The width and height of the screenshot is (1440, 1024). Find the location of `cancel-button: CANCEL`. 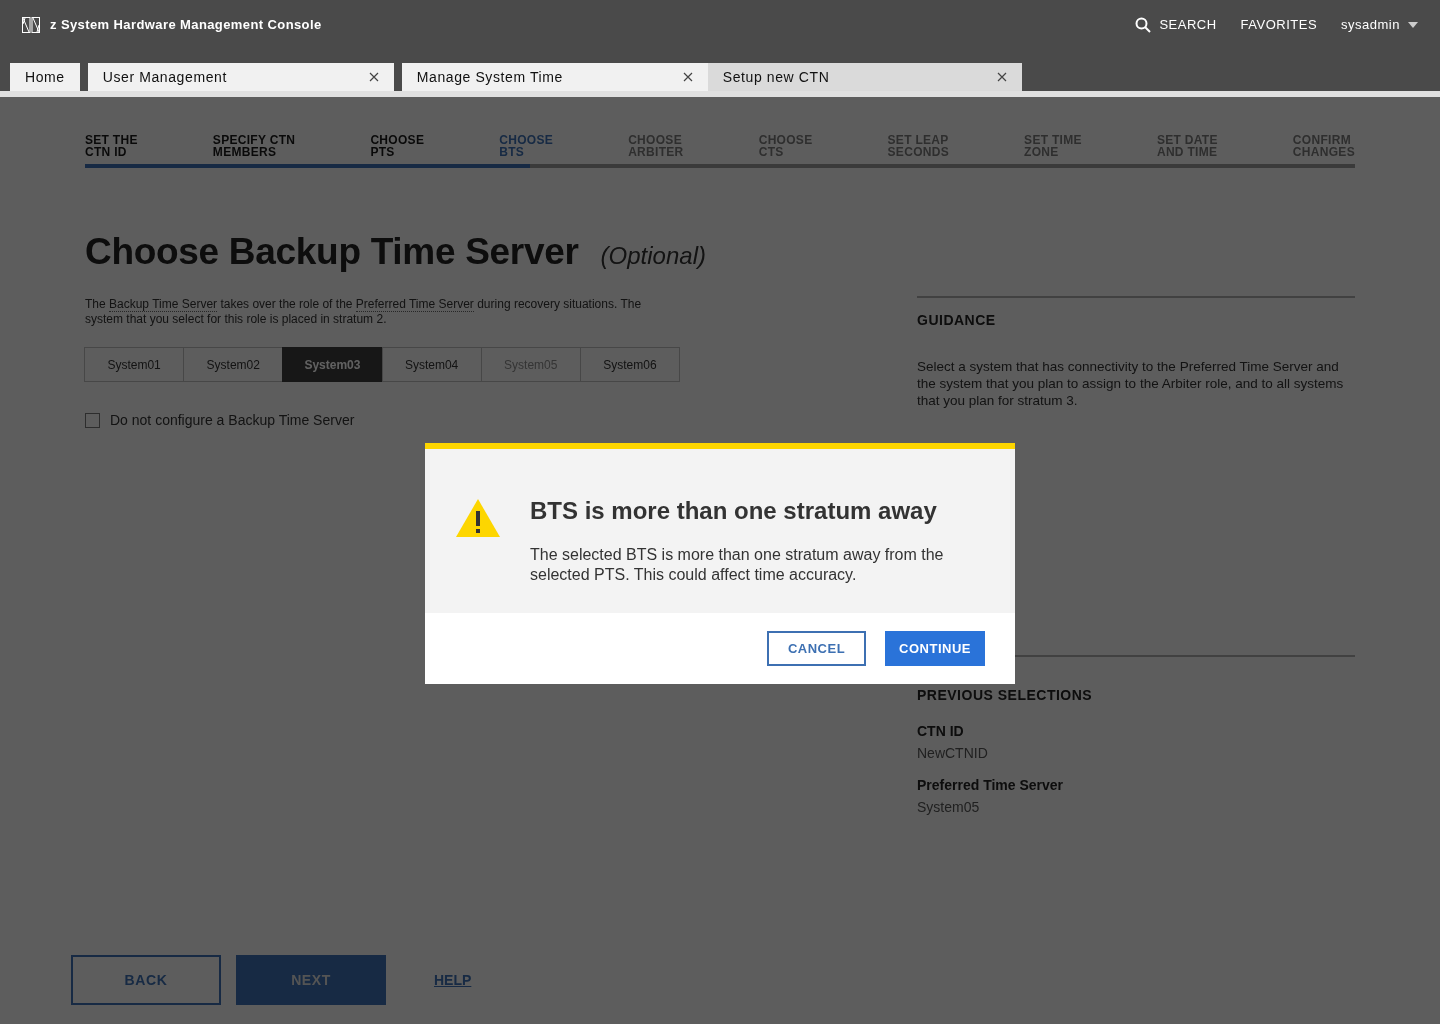

cancel-button: CANCEL is located at coordinates (816, 648).